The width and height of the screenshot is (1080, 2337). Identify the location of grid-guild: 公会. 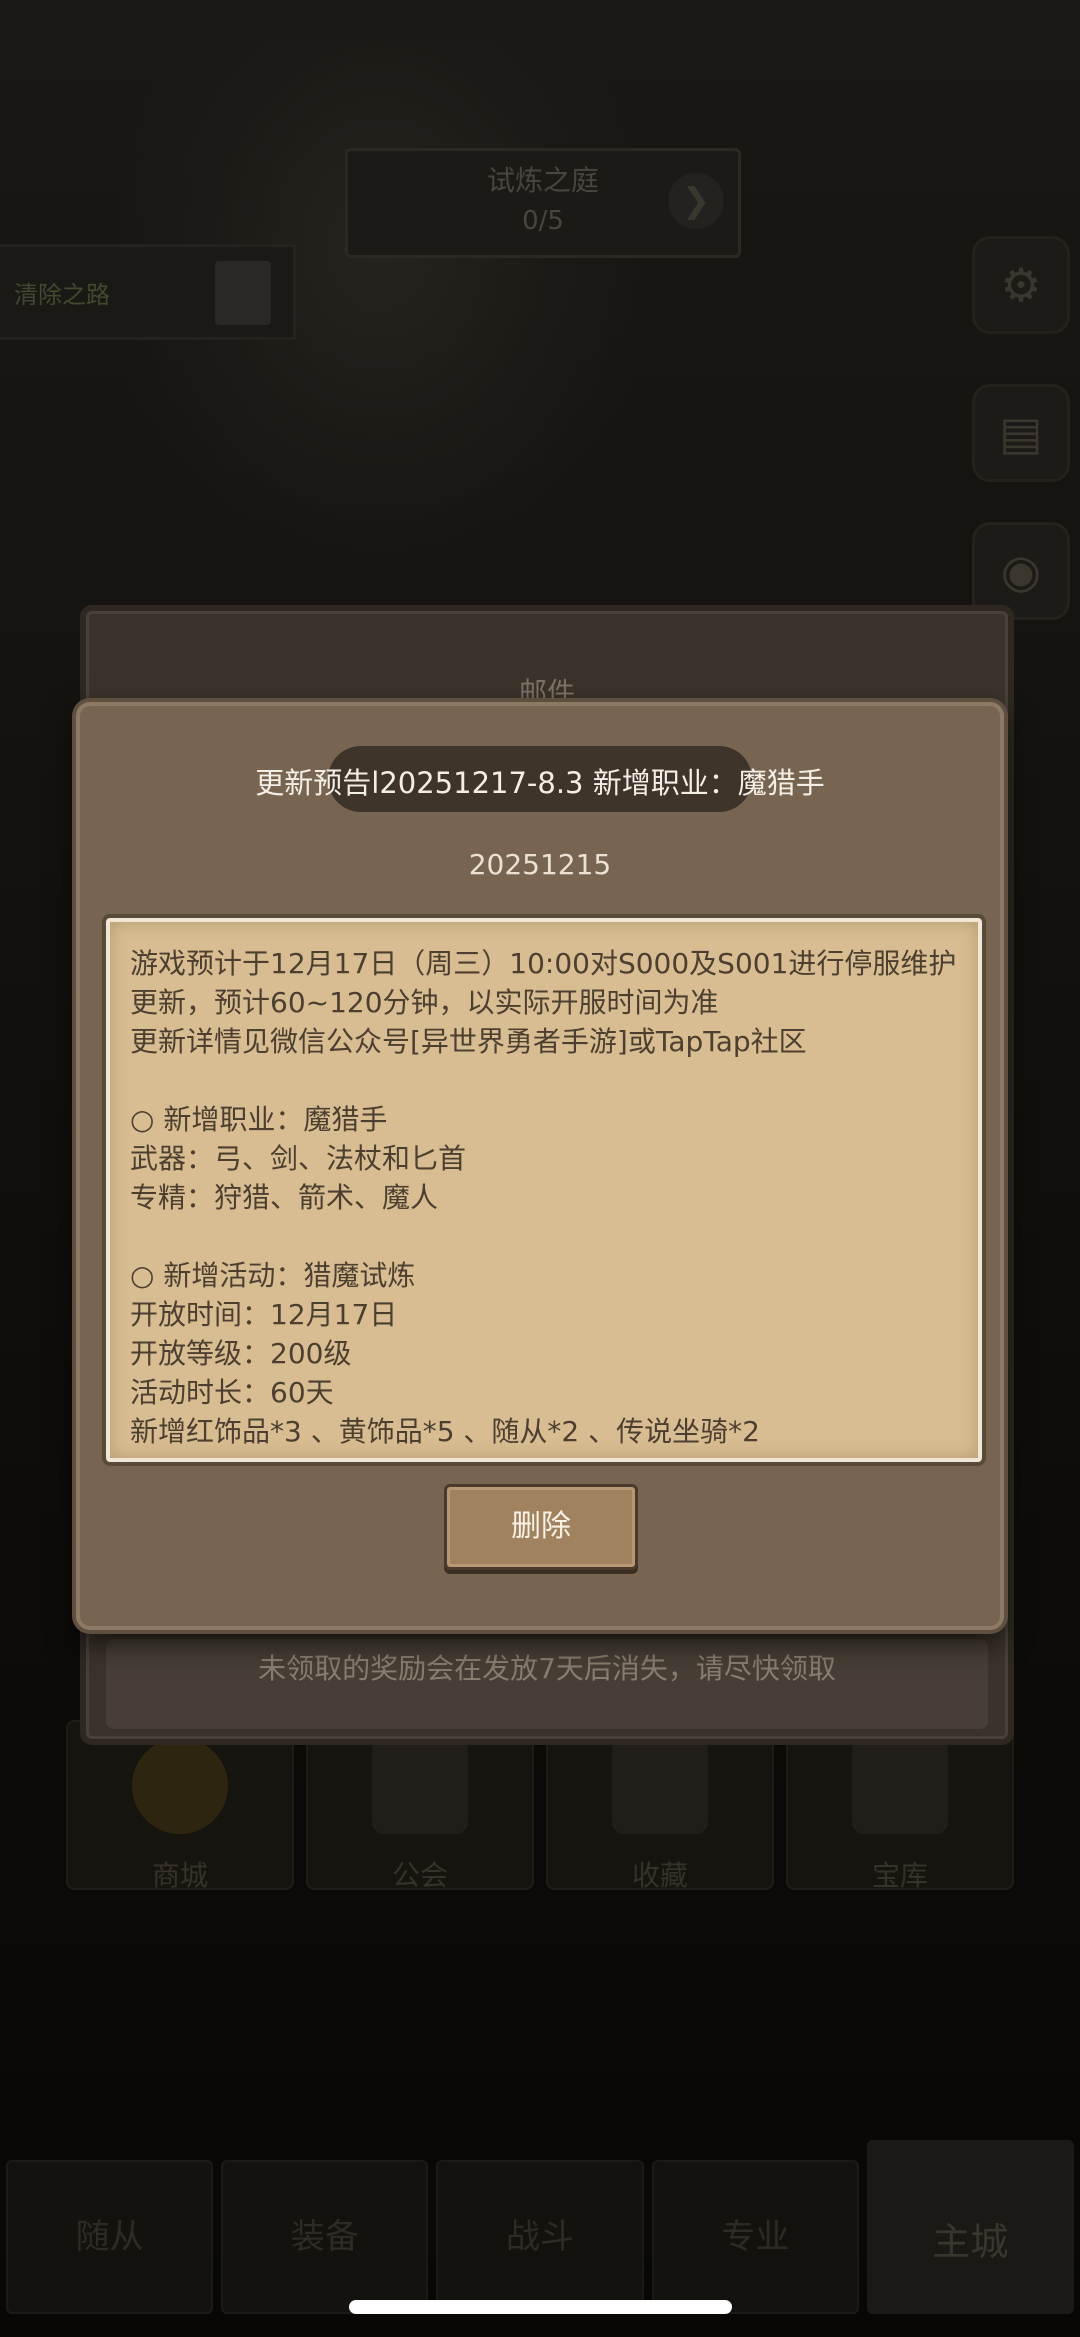
(420, 1806).